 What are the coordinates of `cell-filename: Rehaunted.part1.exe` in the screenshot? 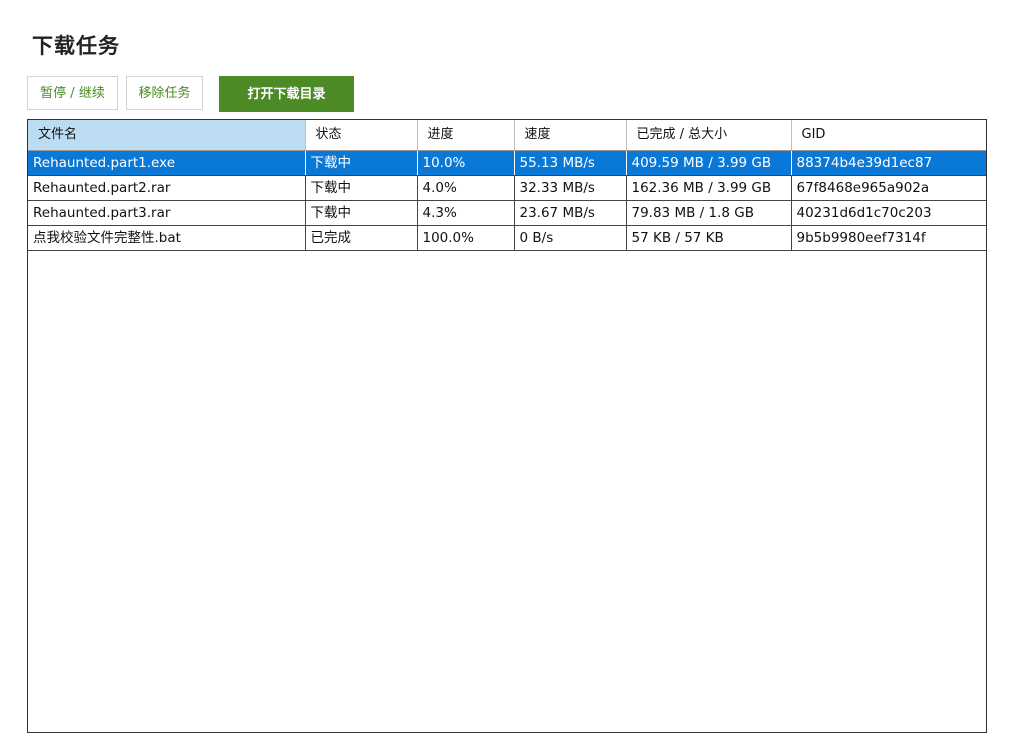 It's located at (167, 163).